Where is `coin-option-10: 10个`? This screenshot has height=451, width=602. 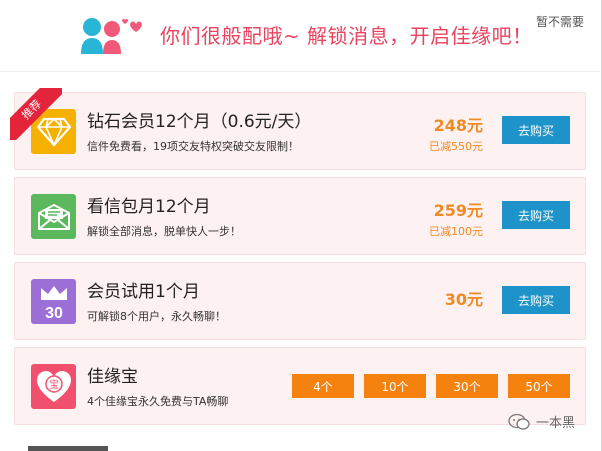
coin-option-10: 10个 is located at coordinates (395, 386).